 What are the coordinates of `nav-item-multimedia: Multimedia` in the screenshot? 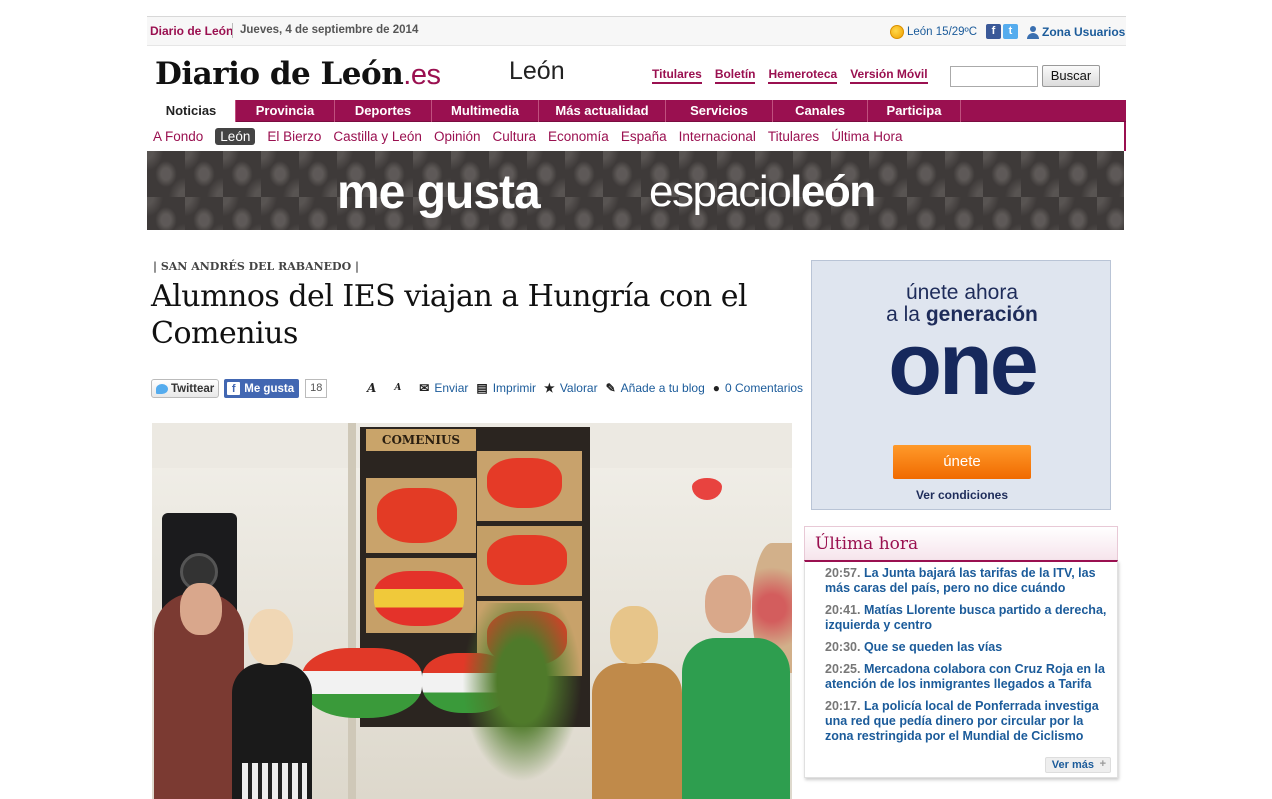 It's located at (485, 111).